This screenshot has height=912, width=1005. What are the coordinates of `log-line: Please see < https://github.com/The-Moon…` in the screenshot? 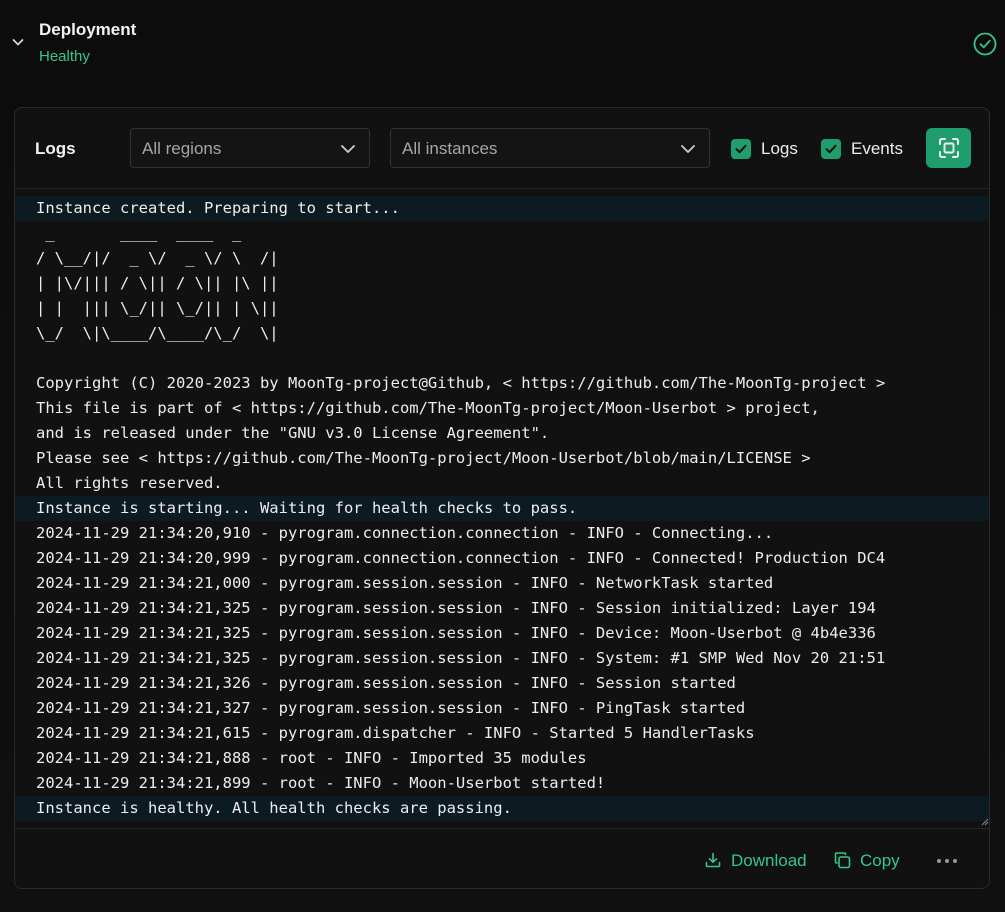 It's located at (423, 458).